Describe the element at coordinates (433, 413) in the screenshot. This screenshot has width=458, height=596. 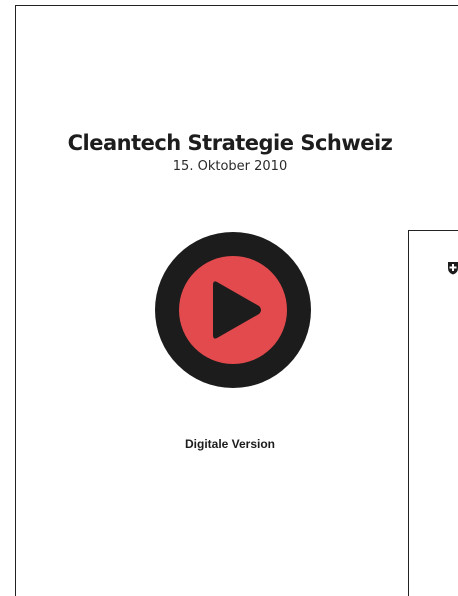
I see `back-page` at that location.